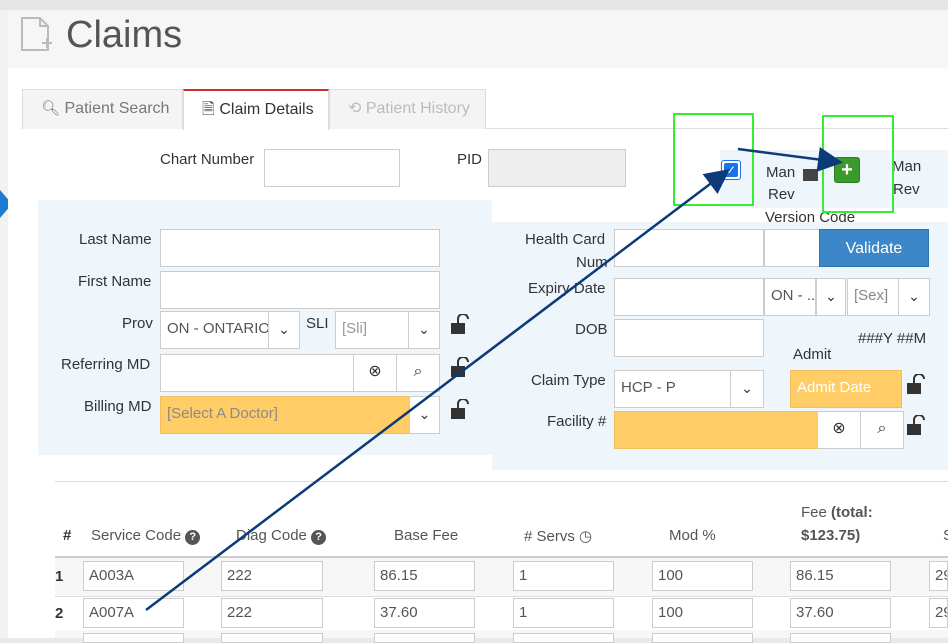 This screenshot has width=948, height=643. I want to click on tab-patient-search: 🔍︎ Patient Search, so click(102, 109).